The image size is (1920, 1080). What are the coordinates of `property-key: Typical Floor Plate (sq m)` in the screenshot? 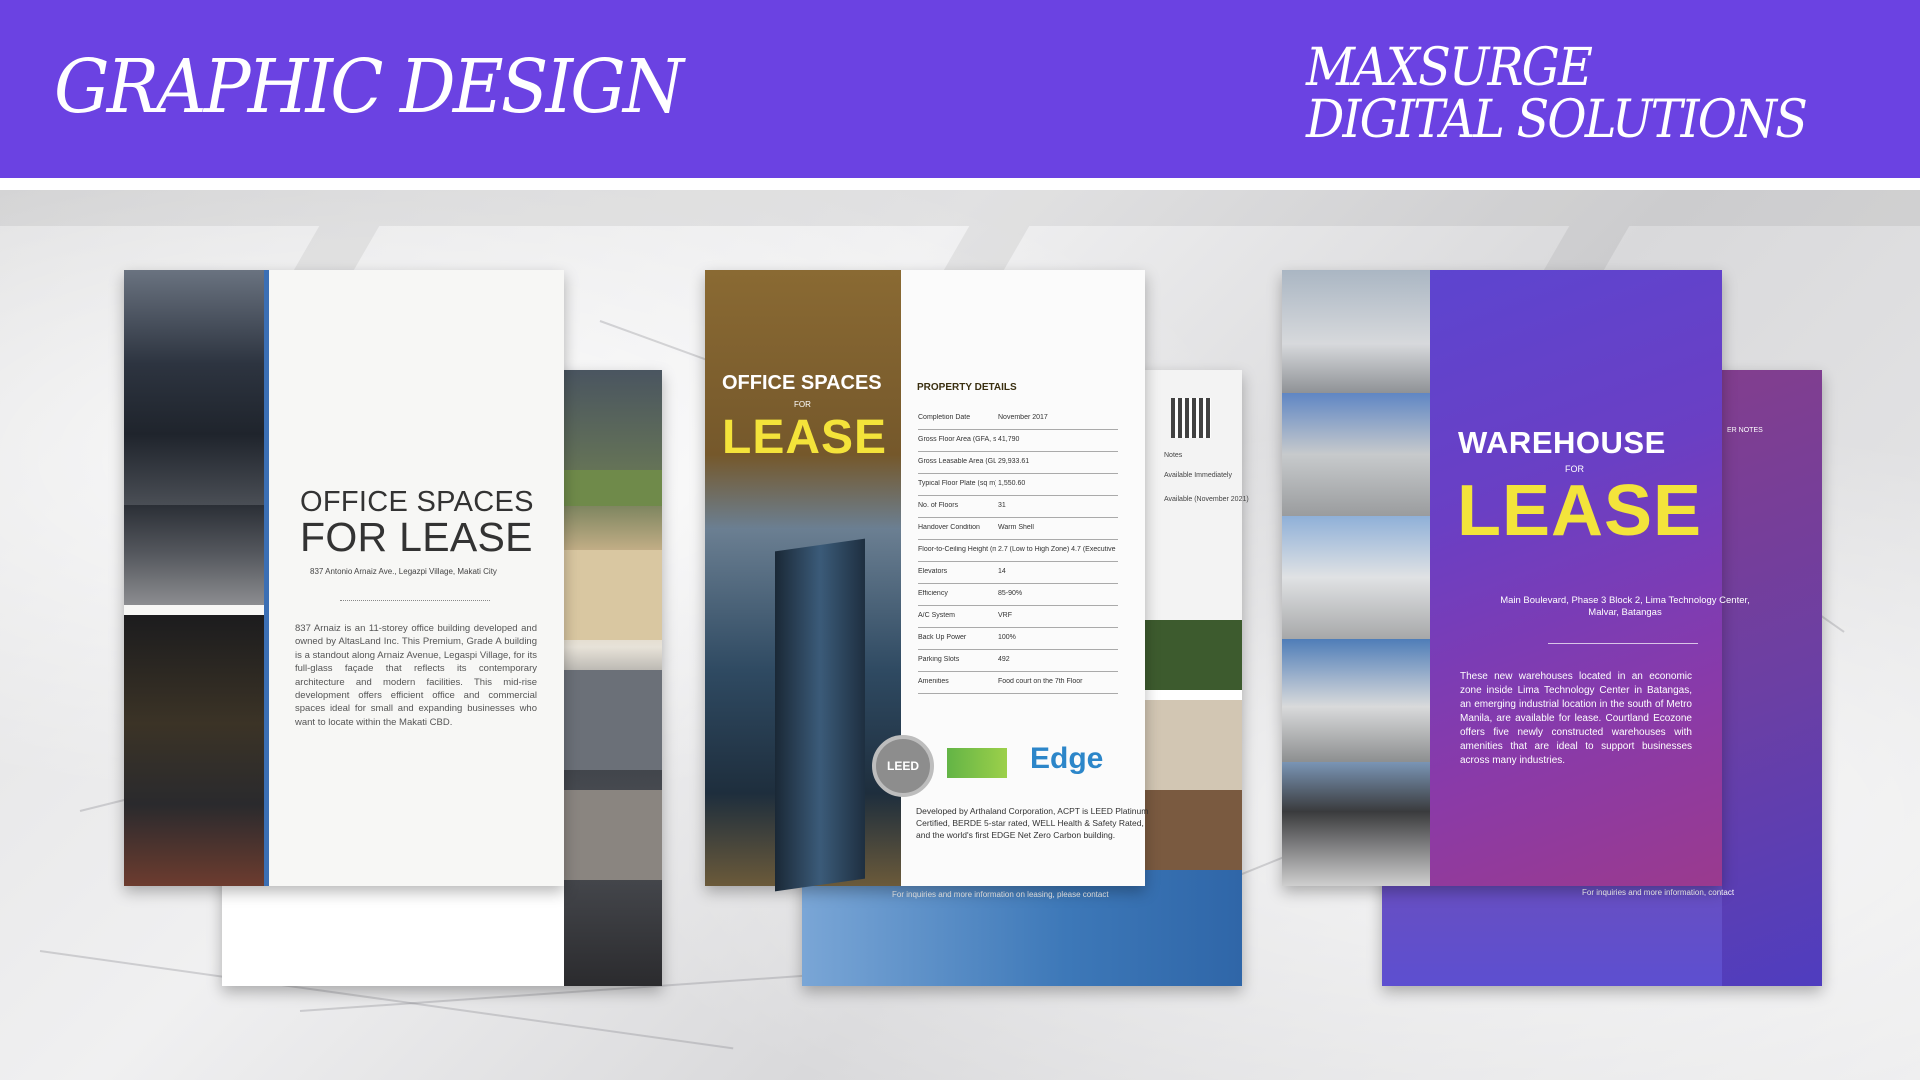 It's located at (957, 483).